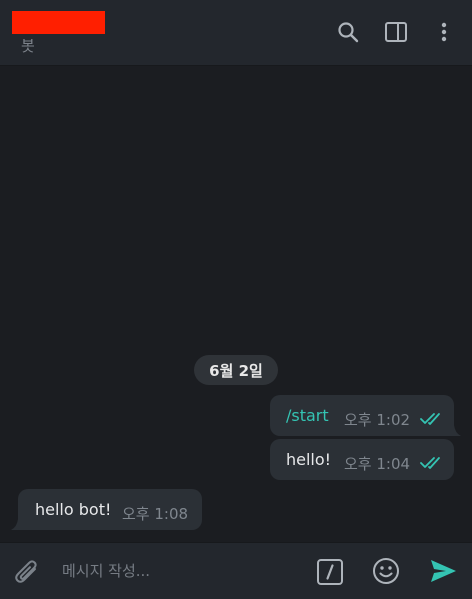 This screenshot has width=472, height=599. Describe the element at coordinates (377, 464) in the screenshot. I see `message-time: 오후 1:04` at that location.